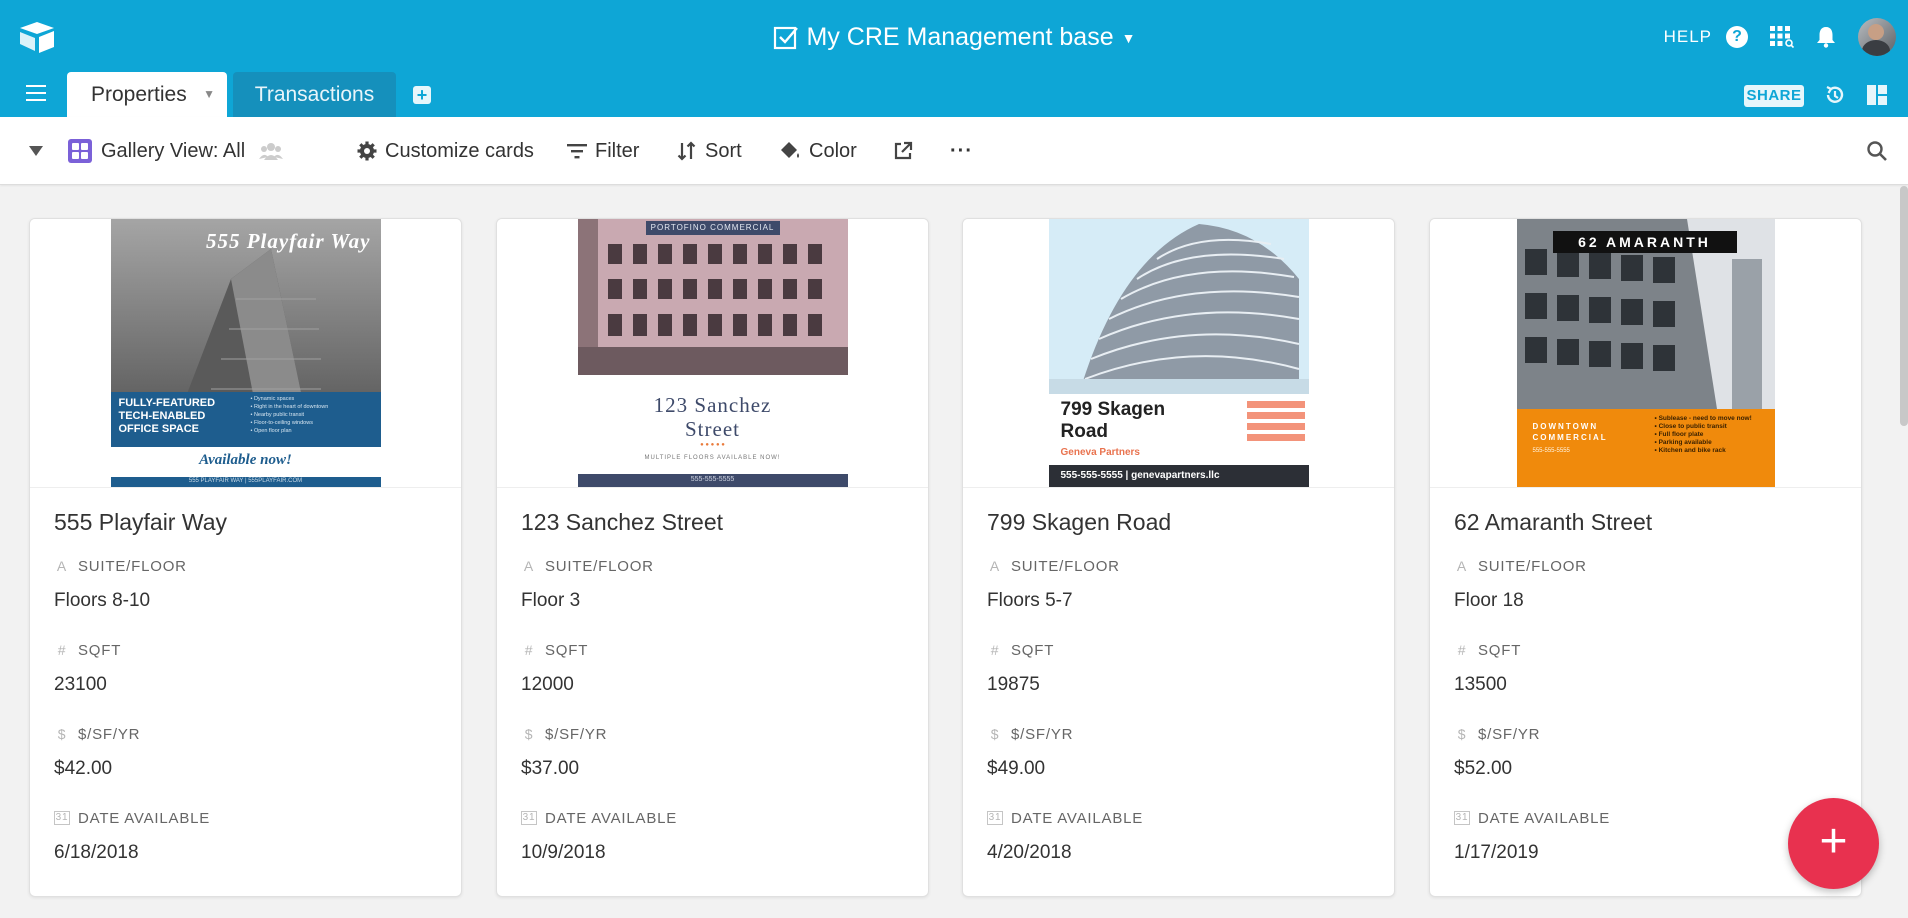 The image size is (1908, 918). I want to click on field-rate: $ $/SF/YR $49.00, so click(1030, 752).